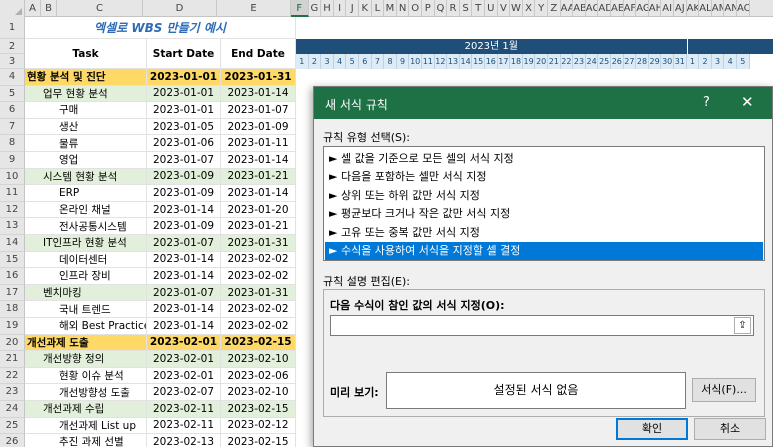 The height and width of the screenshot is (447, 773). What do you see at coordinates (86, 210) in the screenshot?
I see `task-cell: 온라인 채널` at bounding box center [86, 210].